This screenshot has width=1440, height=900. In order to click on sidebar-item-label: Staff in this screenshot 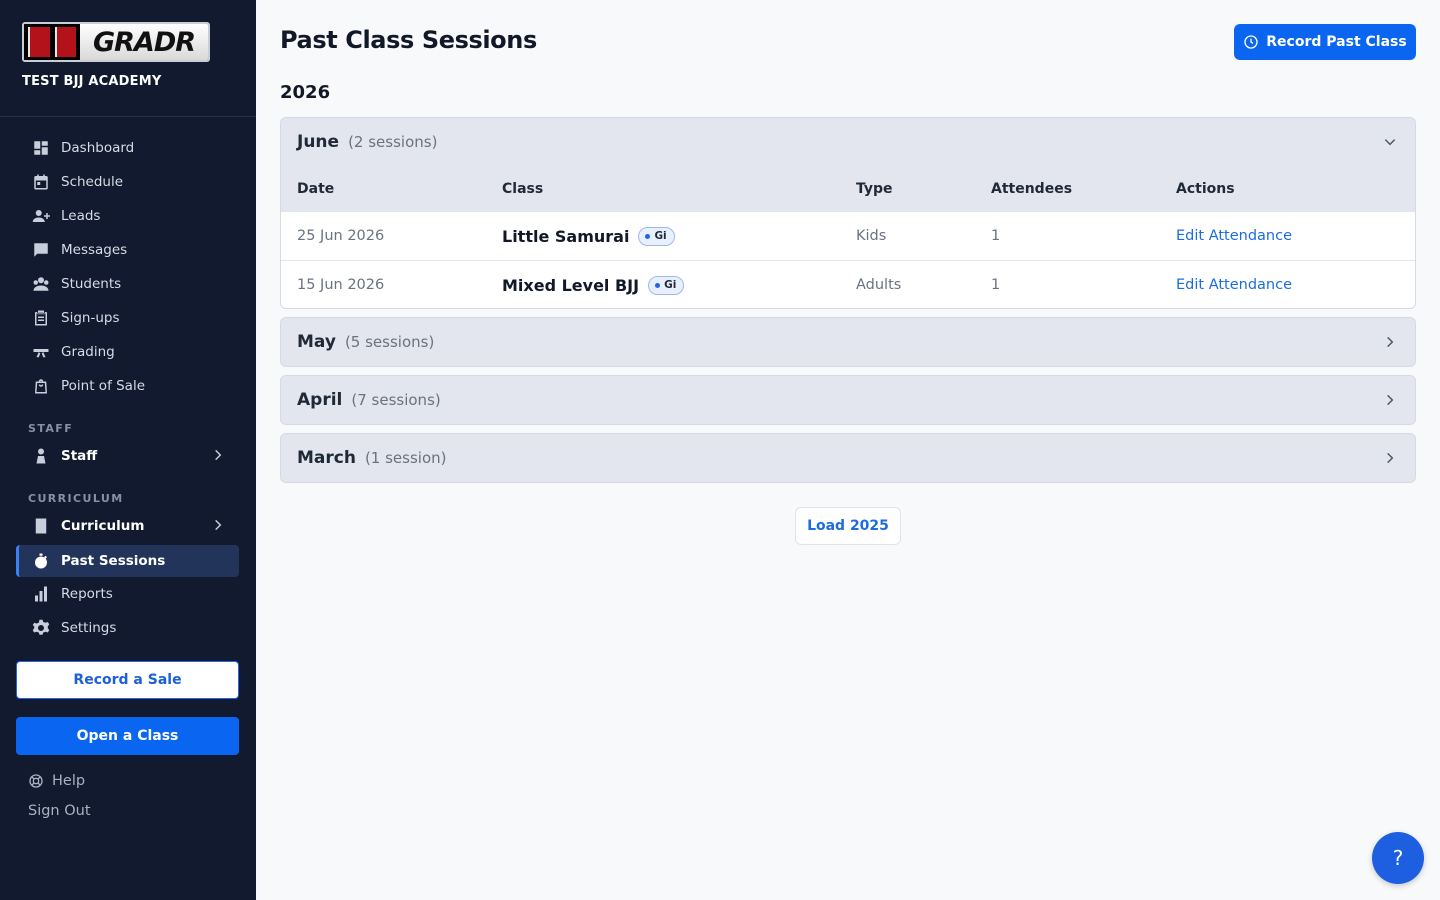, I will do `click(79, 456)`.